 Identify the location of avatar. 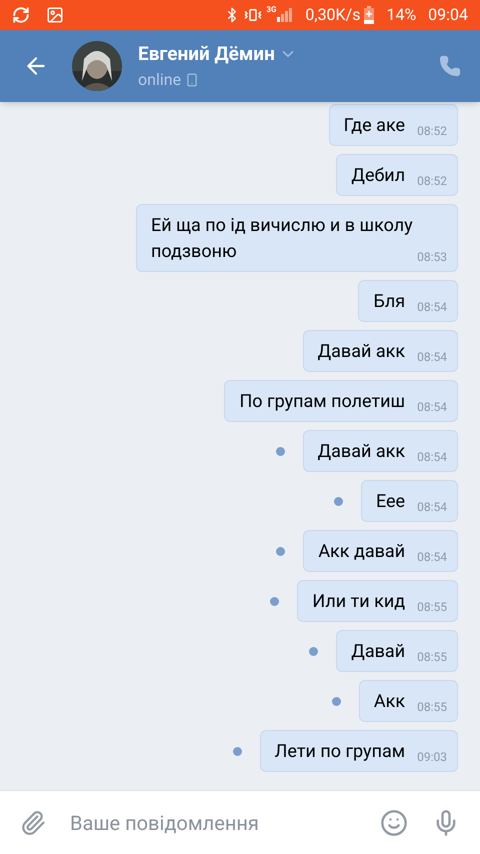
(97, 66).